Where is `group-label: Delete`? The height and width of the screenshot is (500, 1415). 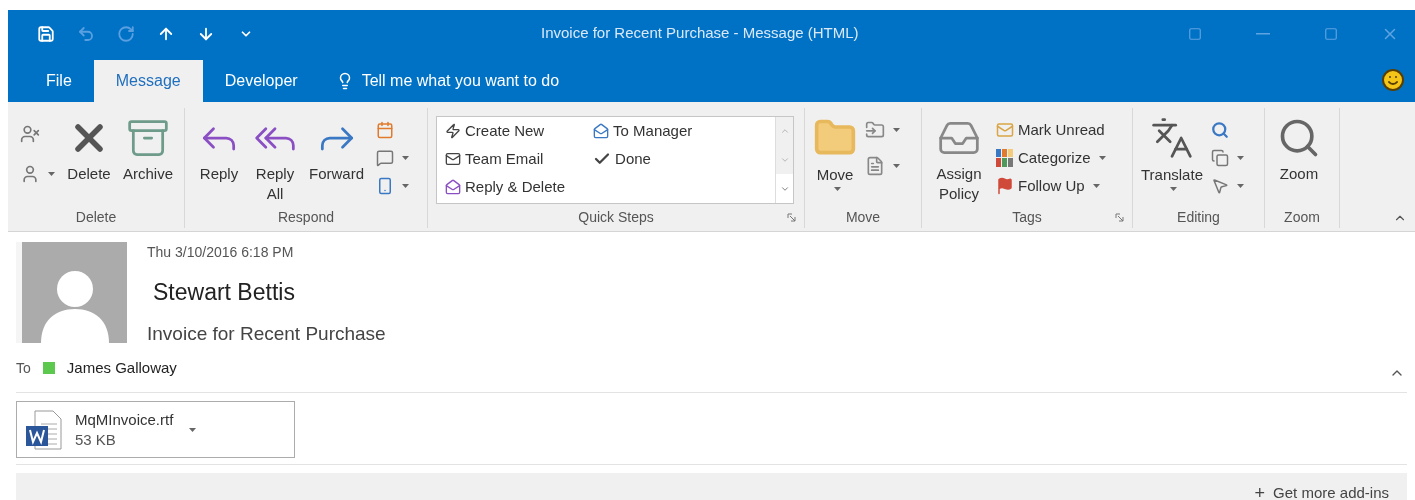 group-label: Delete is located at coordinates (96, 217).